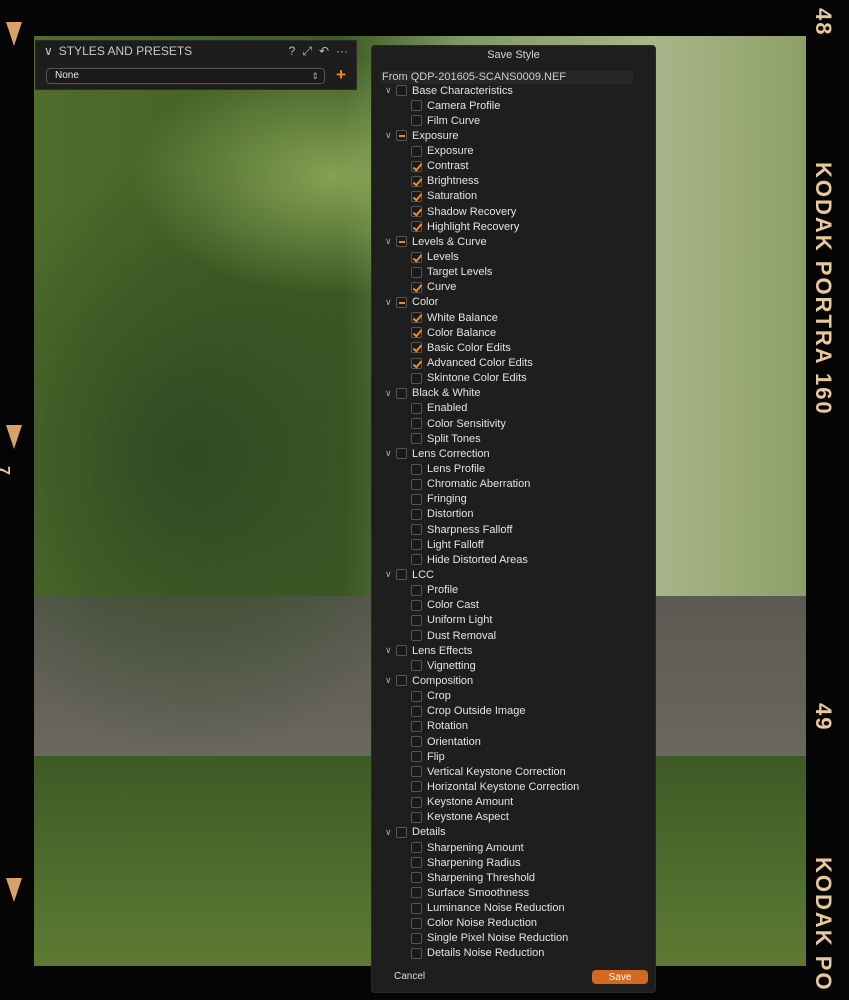 The width and height of the screenshot is (849, 1000). What do you see at coordinates (495, 786) in the screenshot?
I see `item-row: Horizontal Keystone Correction` at bounding box center [495, 786].